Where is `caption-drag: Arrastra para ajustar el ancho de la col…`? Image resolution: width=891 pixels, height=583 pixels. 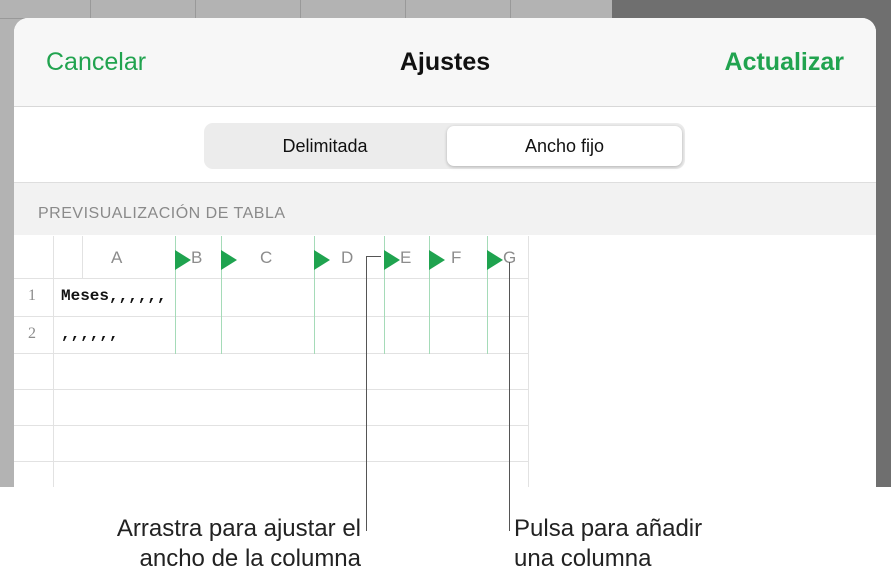 caption-drag: Arrastra para ajustar el ancho de la col… is located at coordinates (239, 544).